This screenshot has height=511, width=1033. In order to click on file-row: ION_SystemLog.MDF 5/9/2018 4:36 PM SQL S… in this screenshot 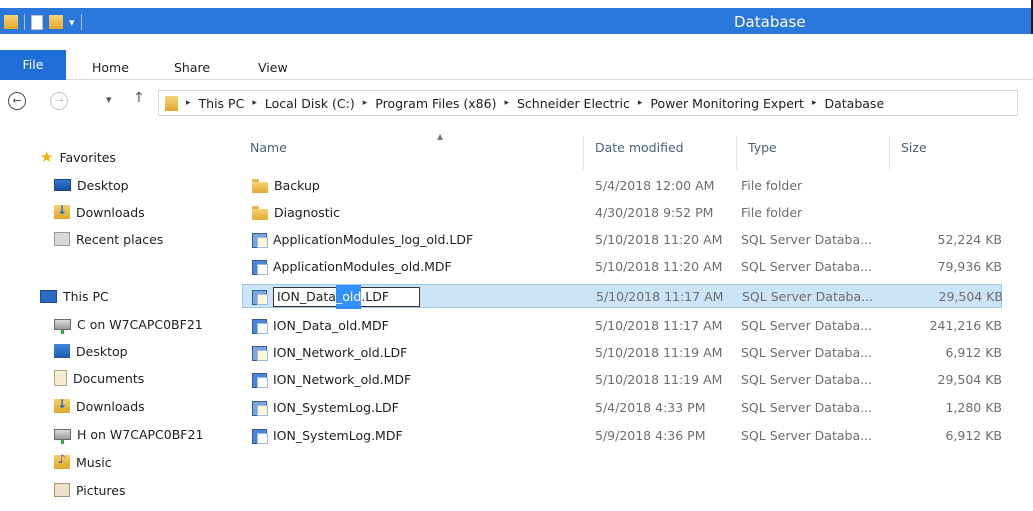, I will do `click(617, 436)`.